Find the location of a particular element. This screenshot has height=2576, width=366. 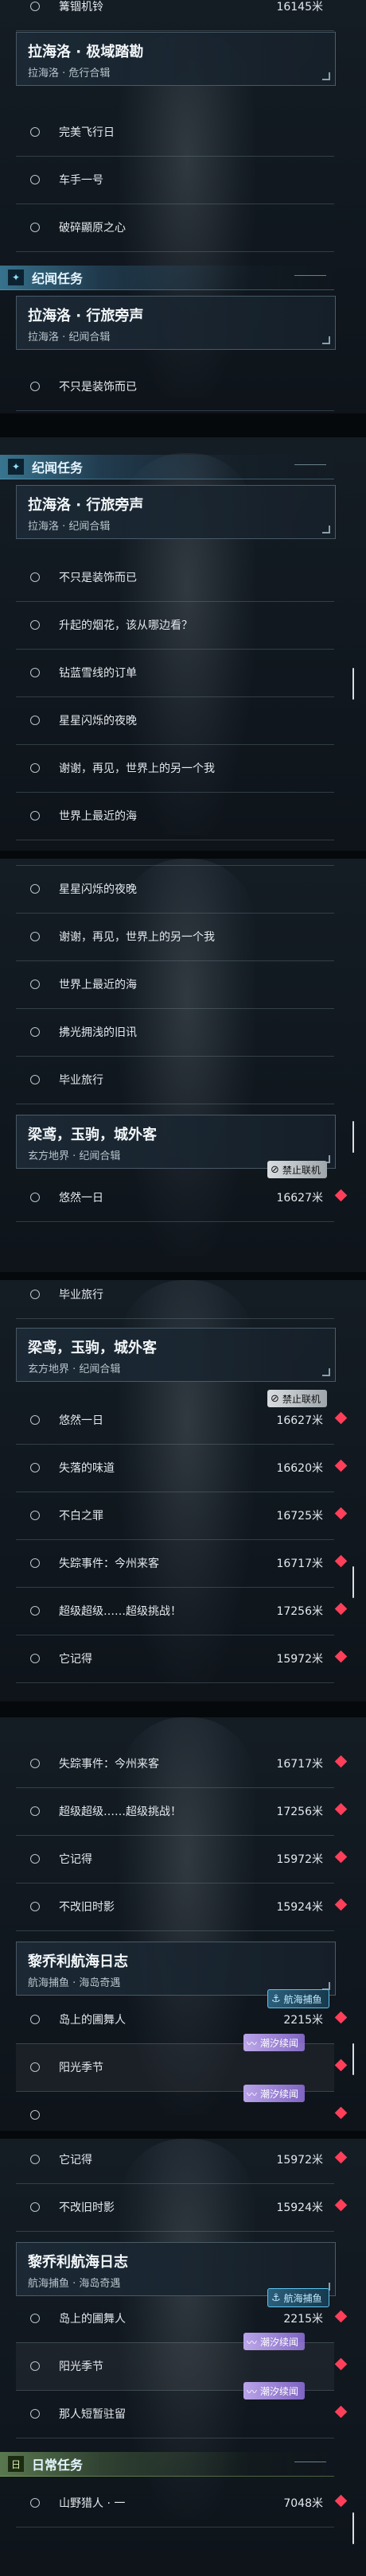

quest-item-name: 失落的味道 is located at coordinates (87, 1468).